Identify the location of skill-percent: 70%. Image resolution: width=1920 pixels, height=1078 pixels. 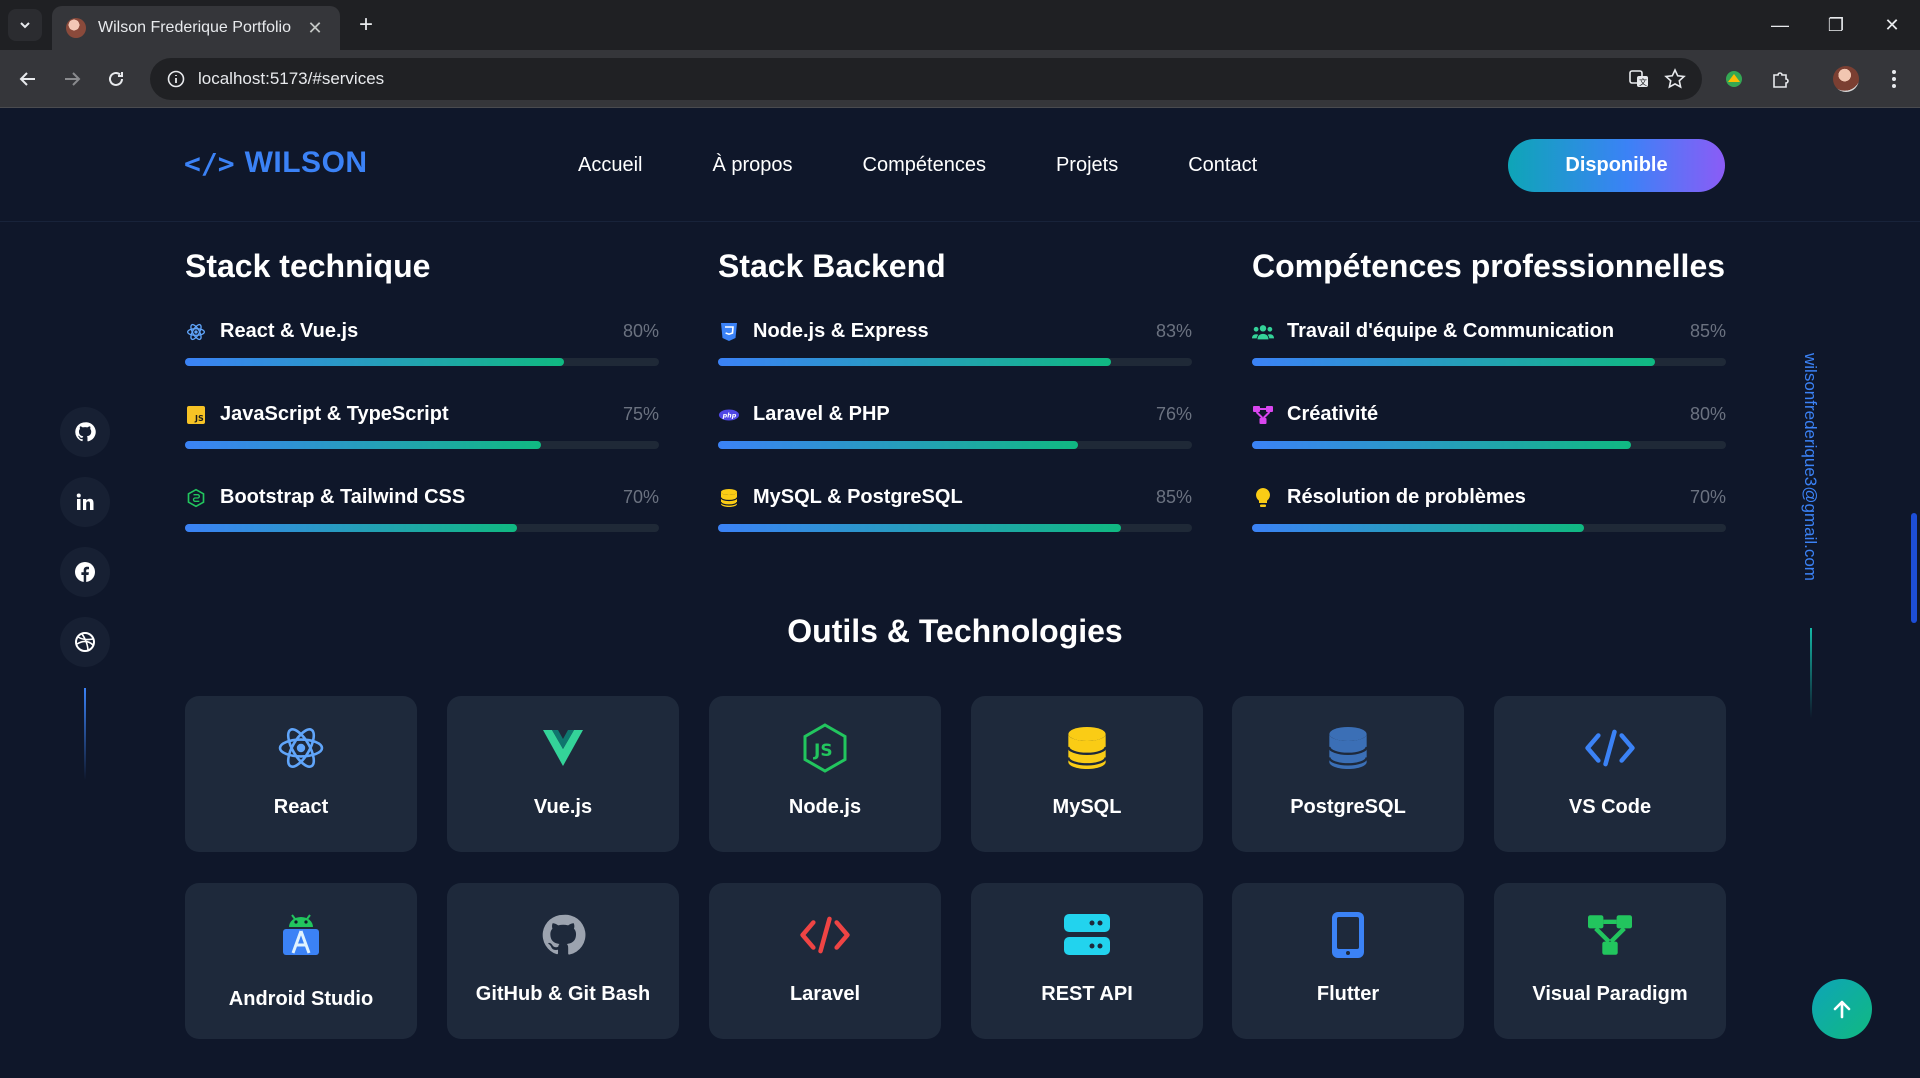
(1707, 497).